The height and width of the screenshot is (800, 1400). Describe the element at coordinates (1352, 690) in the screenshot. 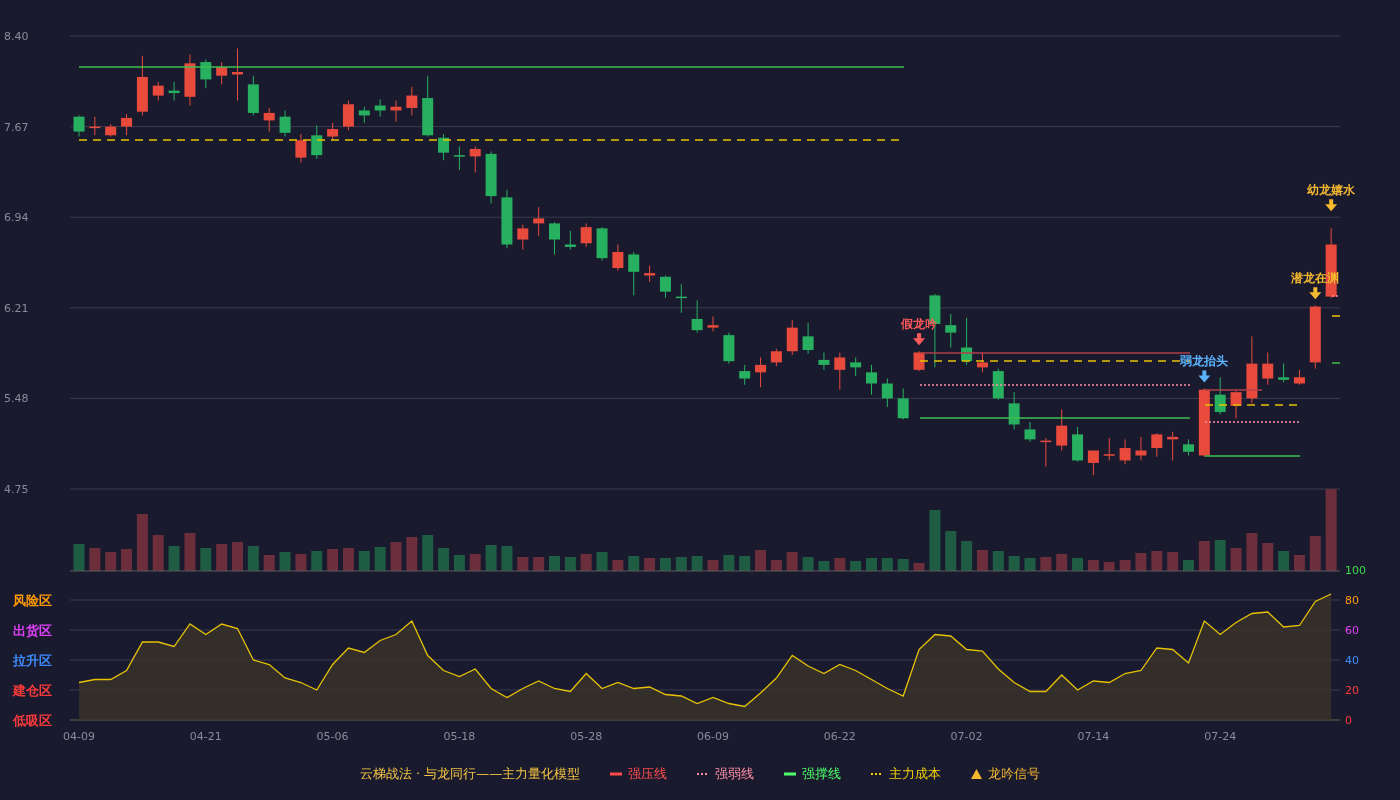

I see `axis-label: 20` at that location.